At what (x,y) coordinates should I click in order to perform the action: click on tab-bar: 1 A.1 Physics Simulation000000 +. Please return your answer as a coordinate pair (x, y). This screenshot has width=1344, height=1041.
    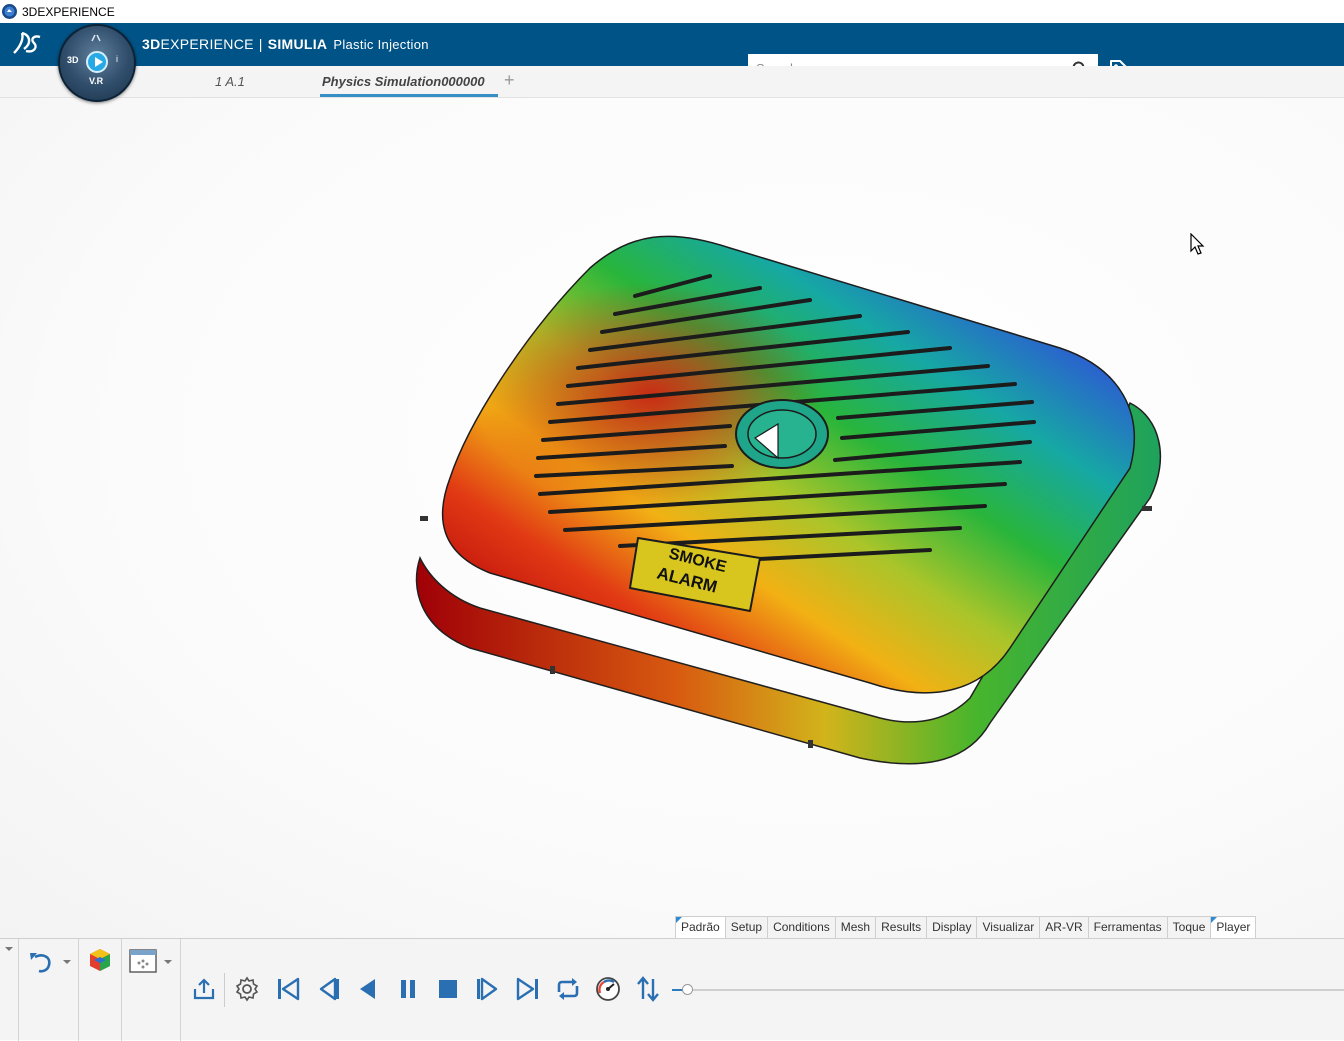
    Looking at the image, I should click on (672, 82).